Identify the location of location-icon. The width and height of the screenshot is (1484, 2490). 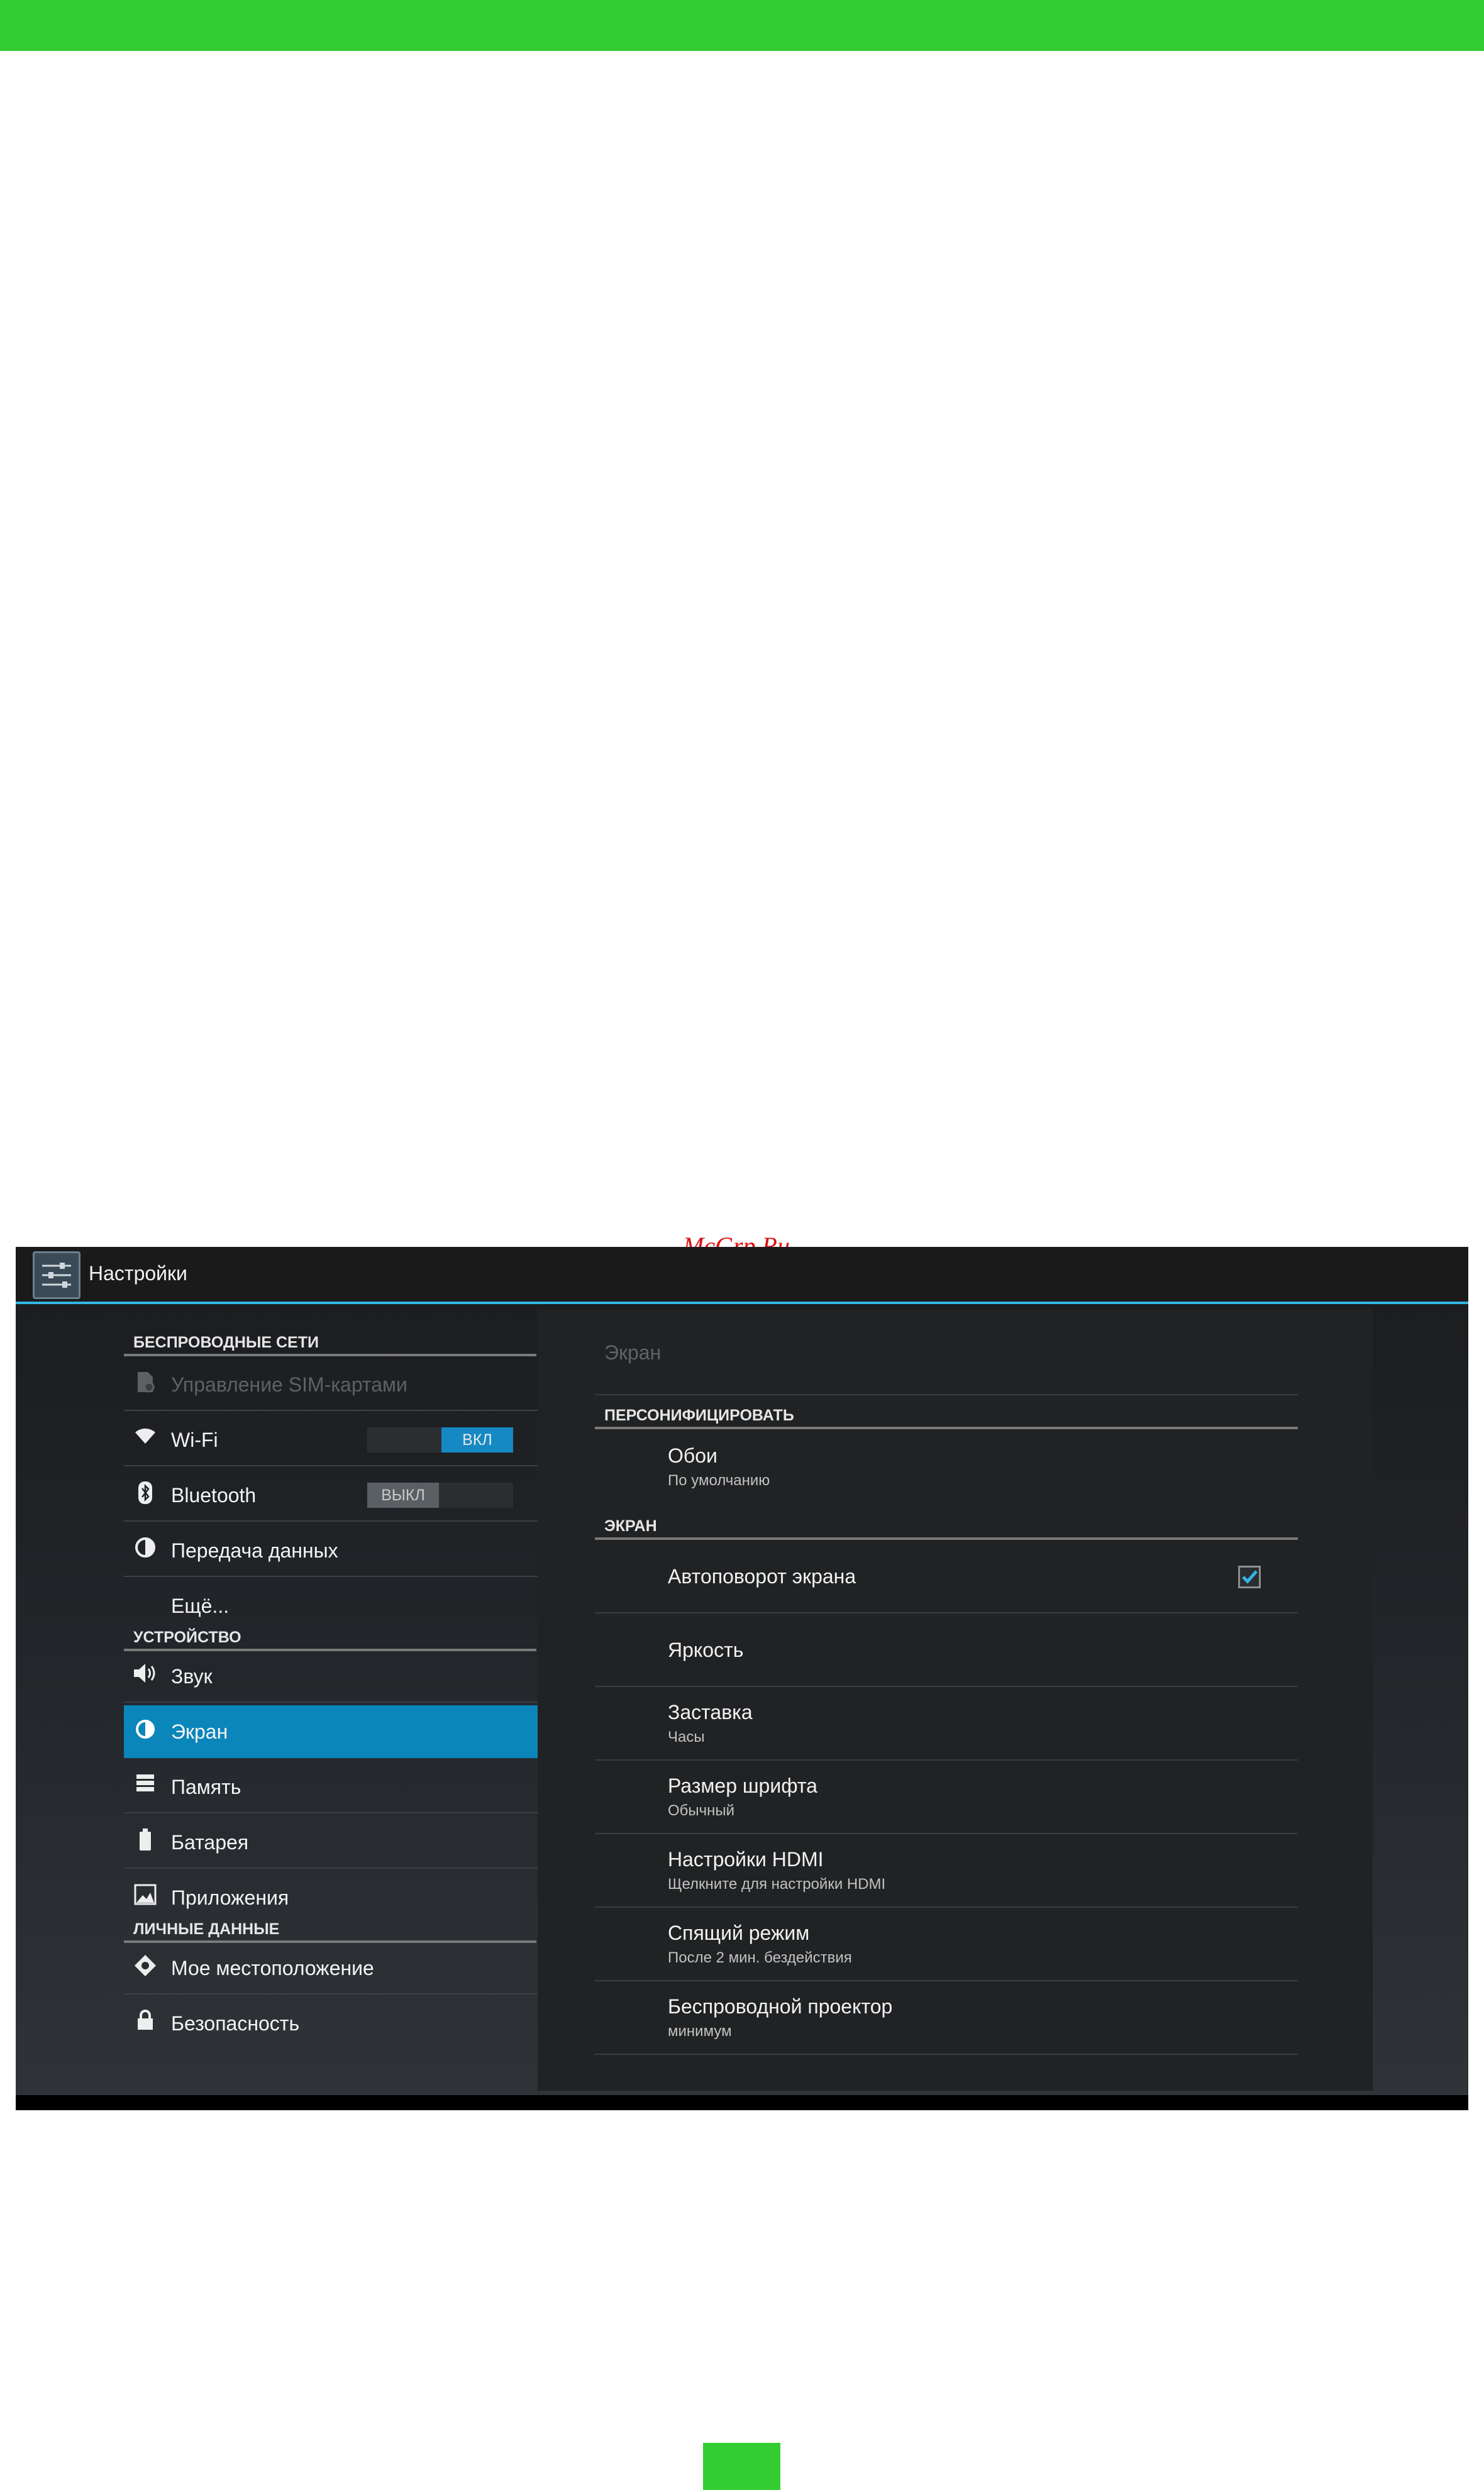
(145, 1967).